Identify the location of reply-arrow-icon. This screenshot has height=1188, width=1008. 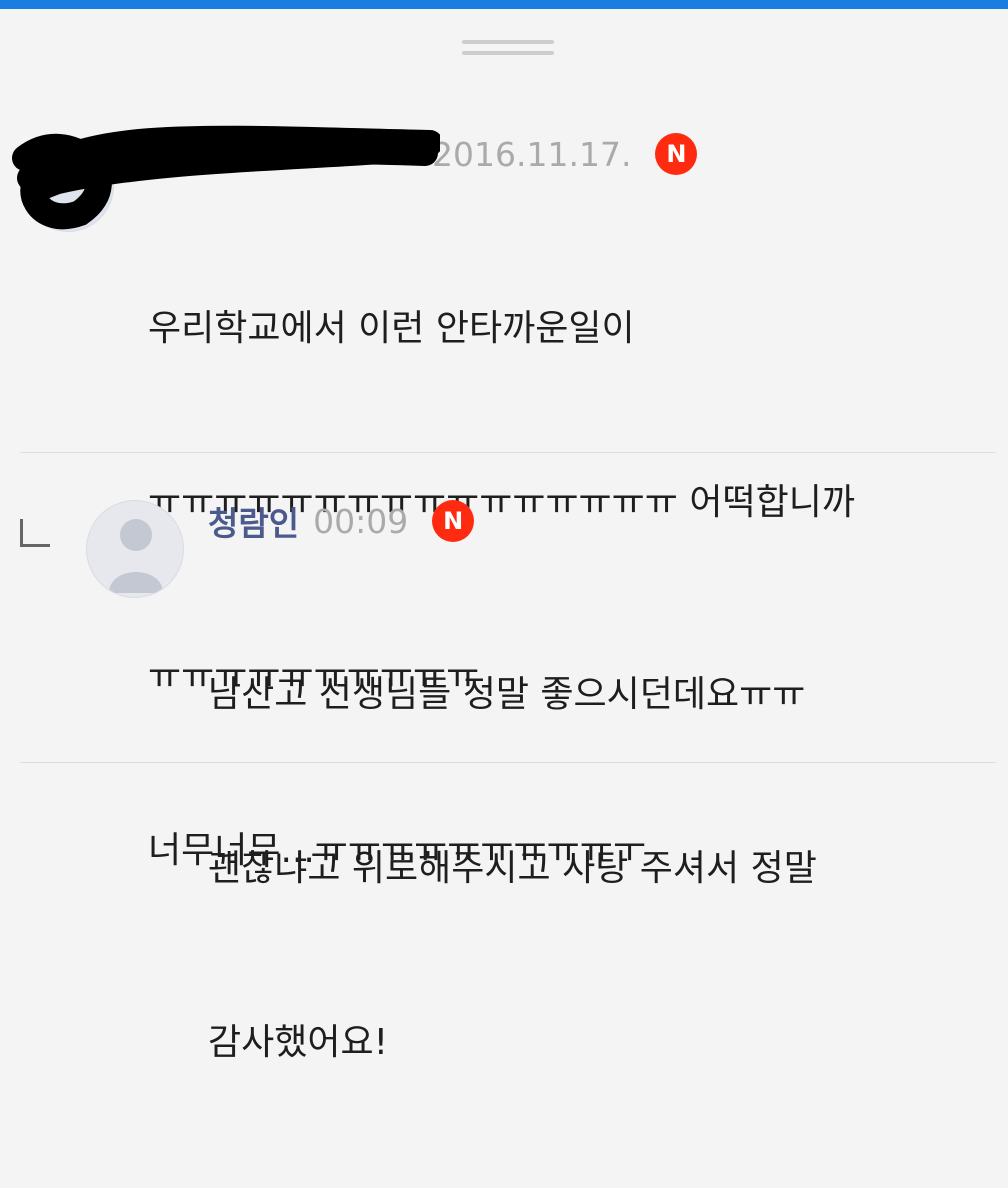
(35, 533).